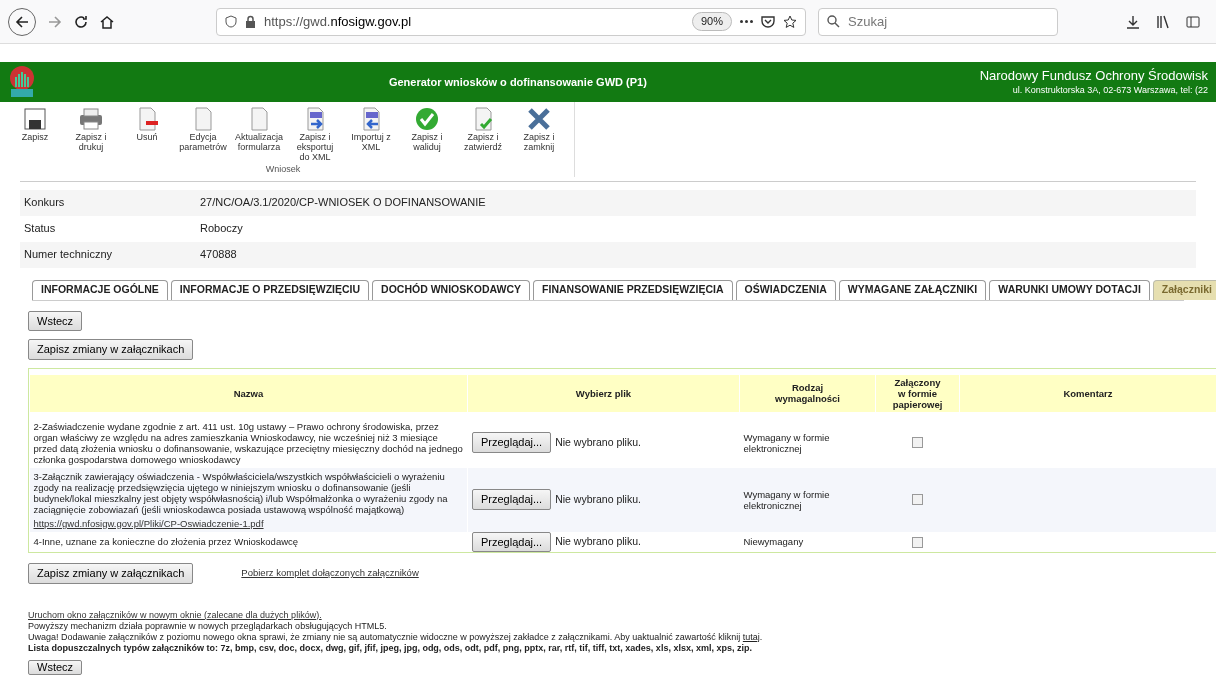 This screenshot has width=1216, height=697. Describe the element at coordinates (833, 21) in the screenshot. I see `search-icon` at that location.